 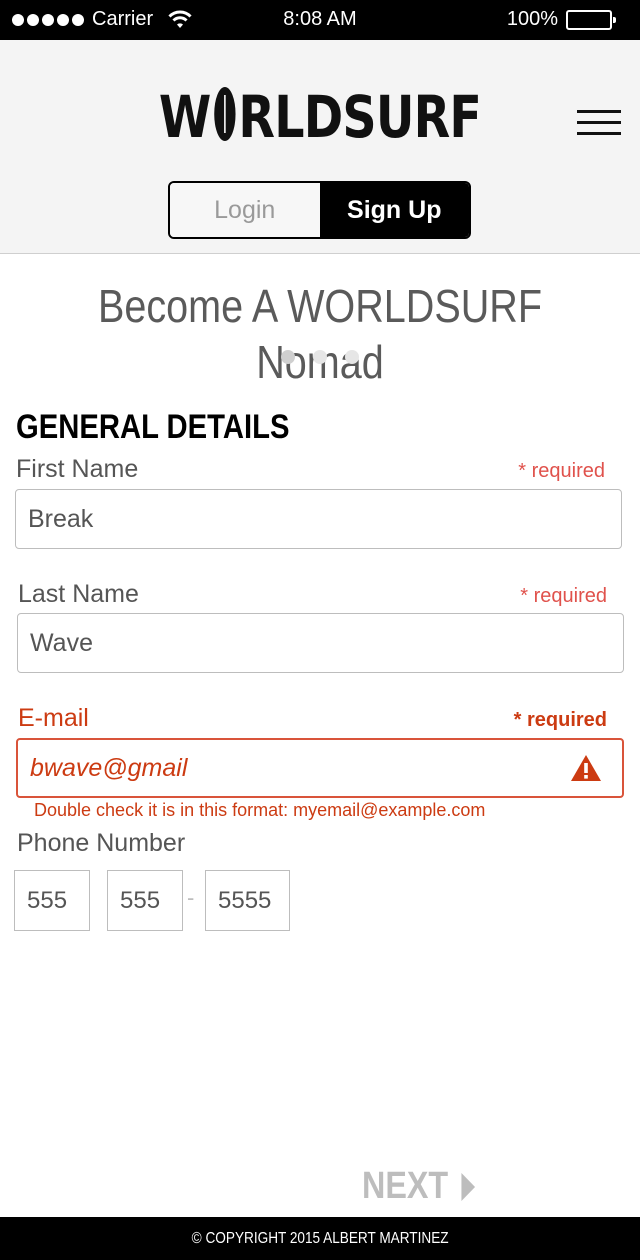 I want to click on tab-login: Login, so click(x=245, y=210).